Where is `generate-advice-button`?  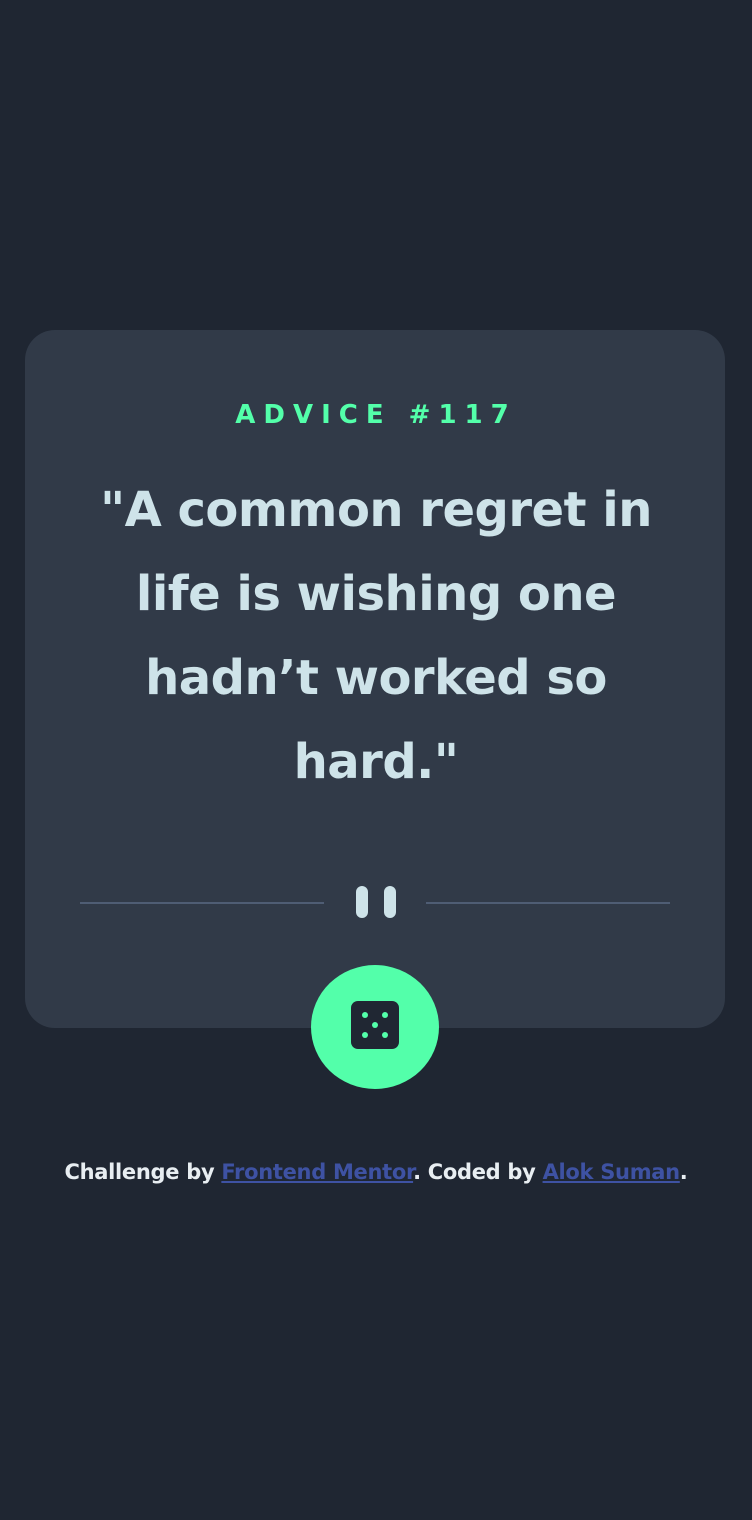 generate-advice-button is located at coordinates (375, 1027).